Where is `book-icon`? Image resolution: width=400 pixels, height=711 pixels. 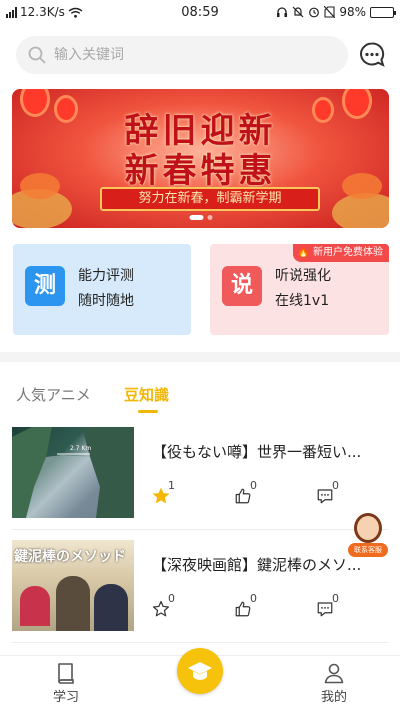
book-icon is located at coordinates (66, 673).